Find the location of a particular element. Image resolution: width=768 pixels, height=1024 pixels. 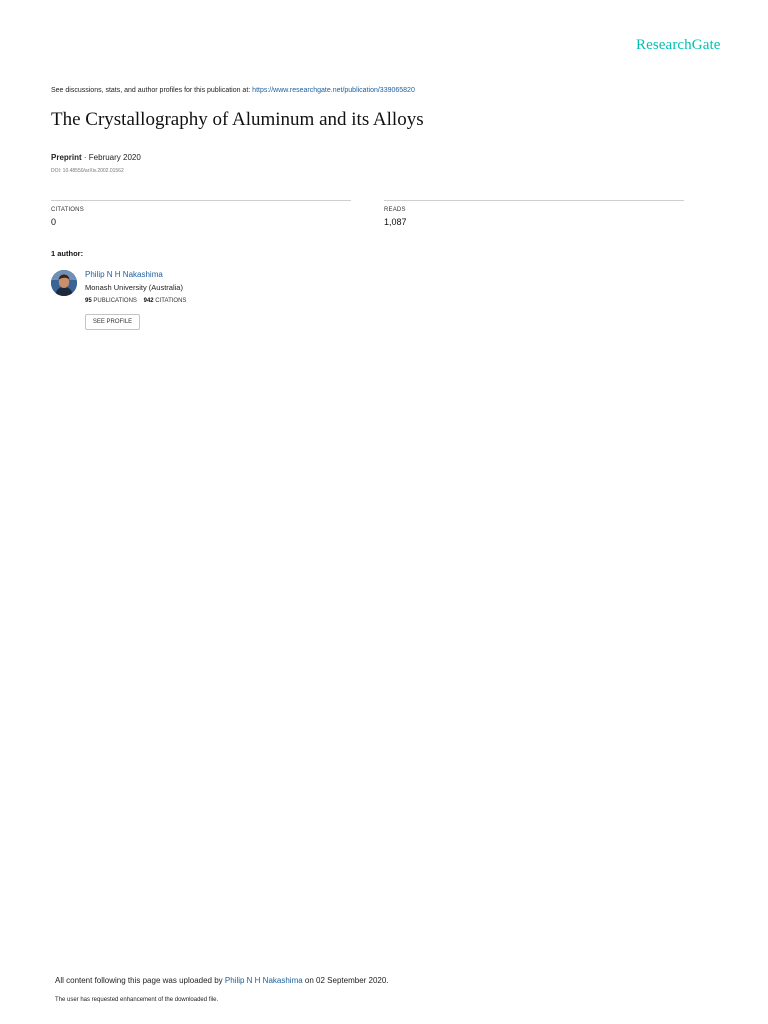

citations-divider is located at coordinates (201, 200).